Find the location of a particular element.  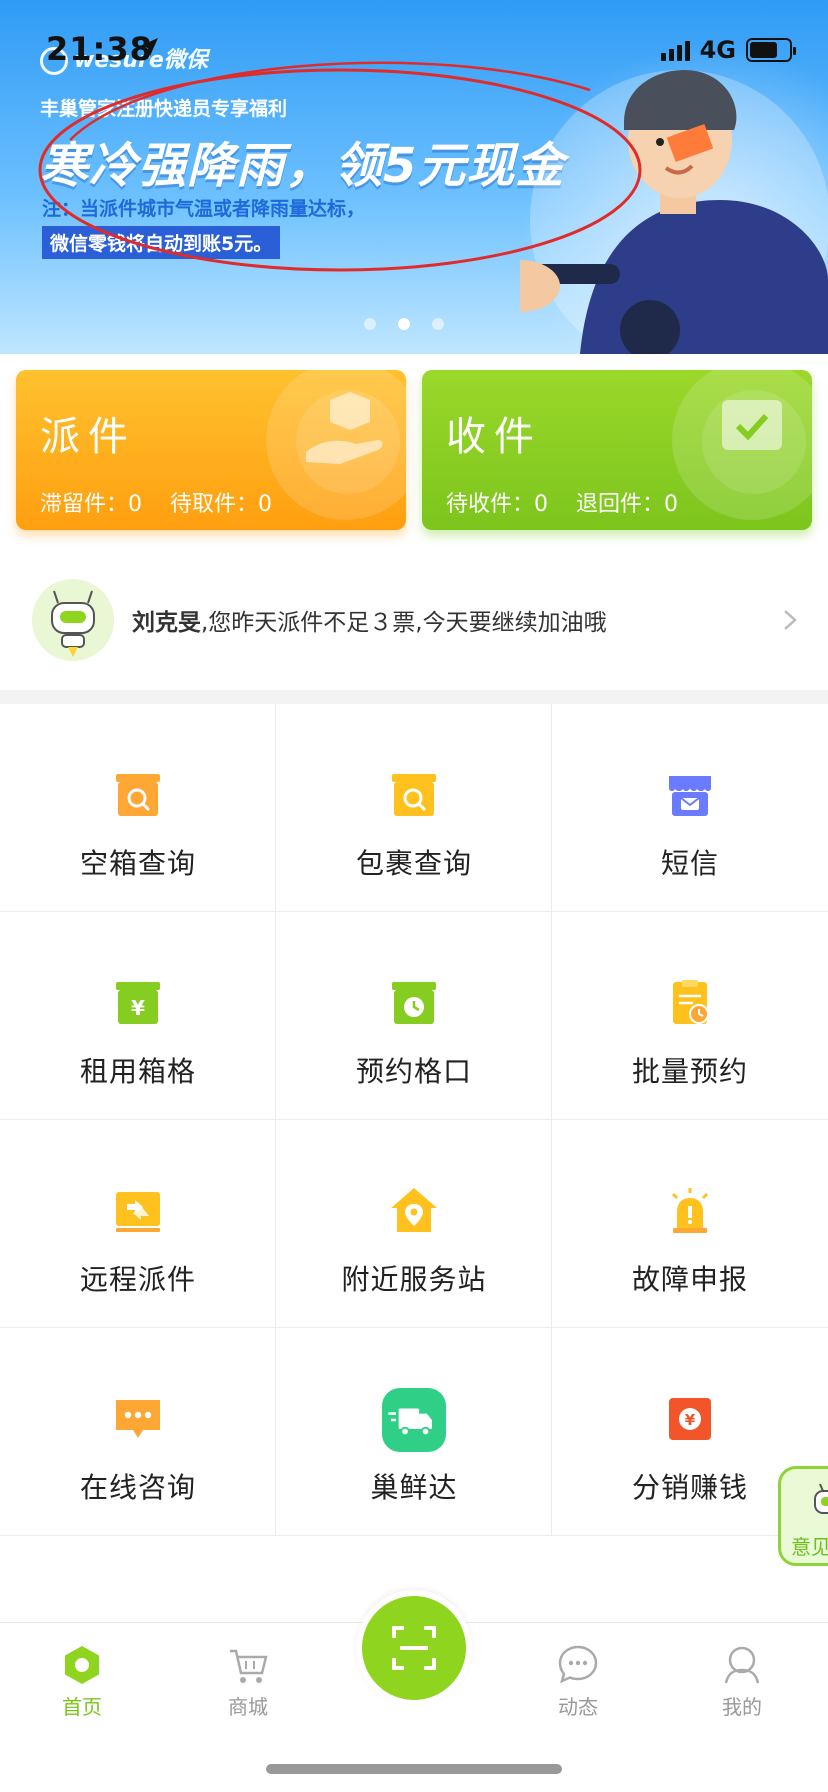

grid-item-online-consult: 在线咨询 is located at coordinates (138, 1432).